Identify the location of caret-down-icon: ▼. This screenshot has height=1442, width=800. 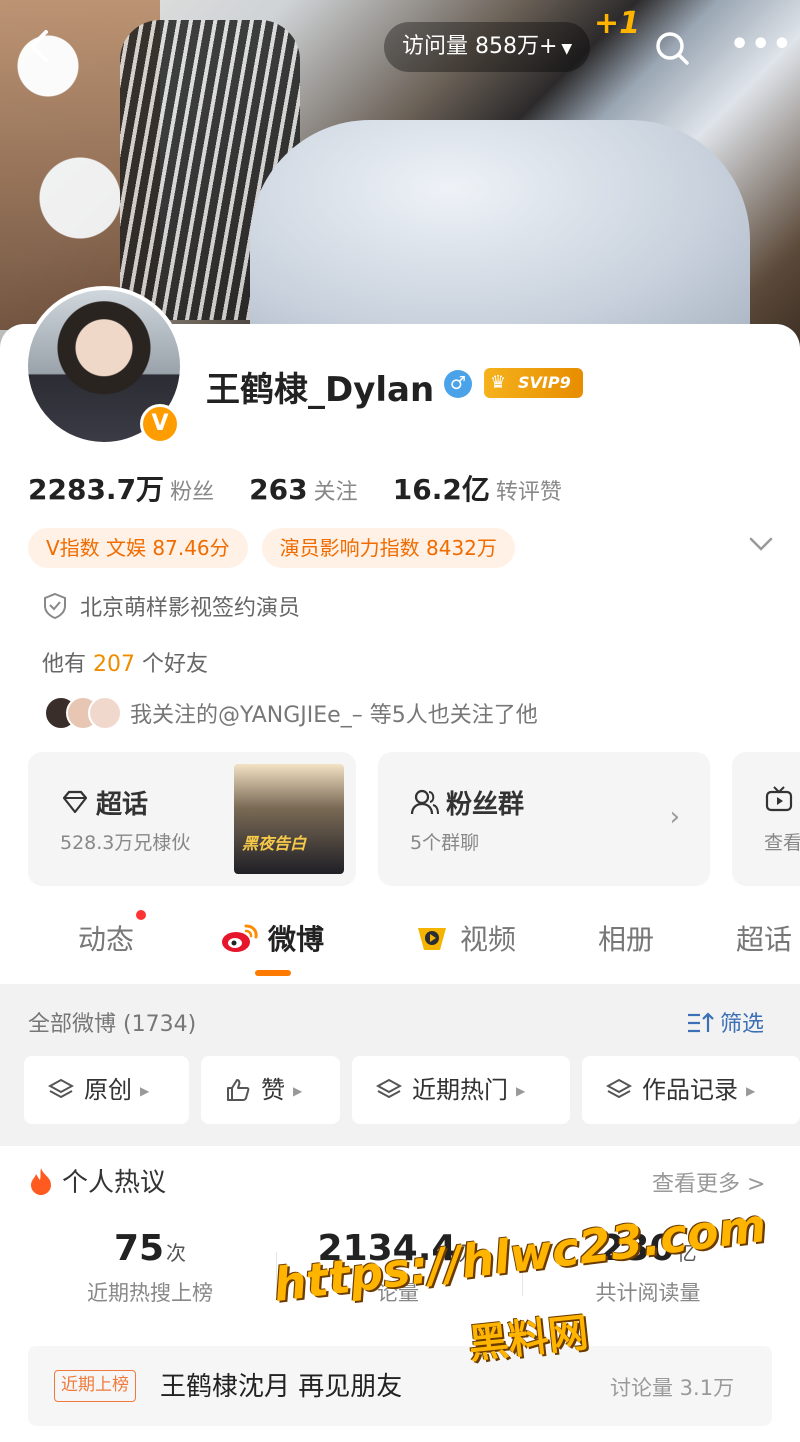
(567, 49).